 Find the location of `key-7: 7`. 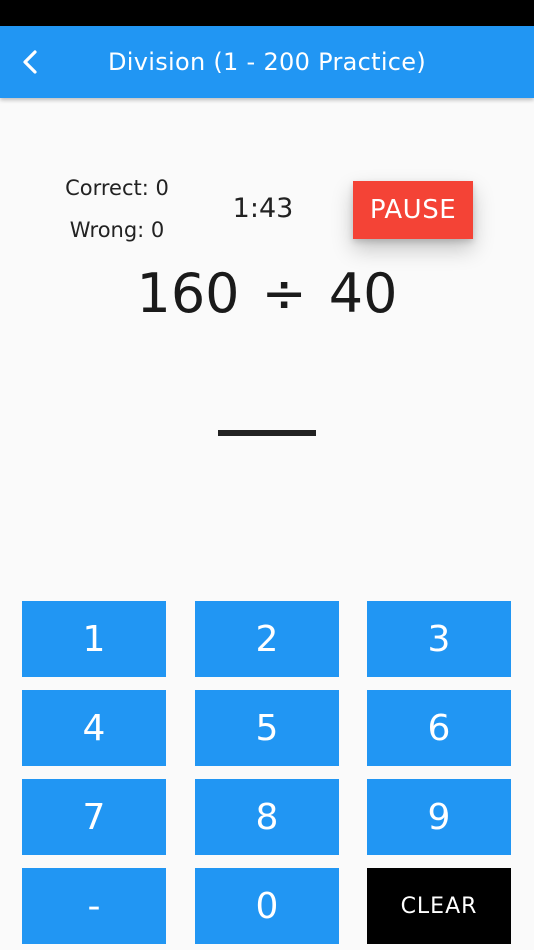

key-7: 7 is located at coordinates (94, 817).